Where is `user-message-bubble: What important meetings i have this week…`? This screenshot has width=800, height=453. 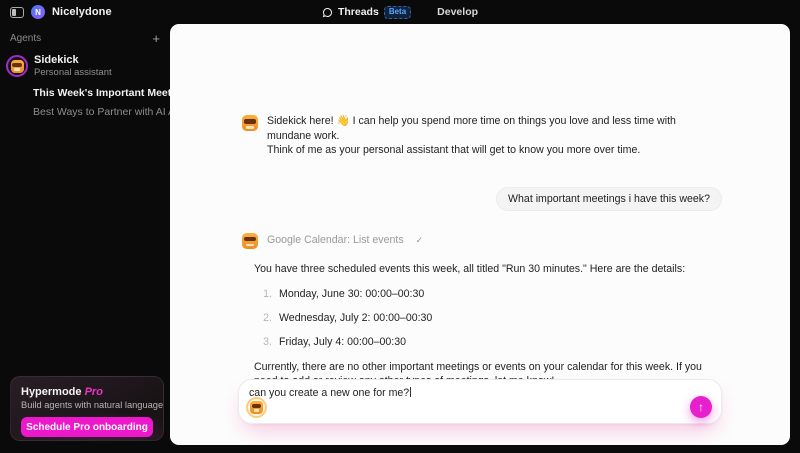 user-message-bubble: What important meetings i have this week… is located at coordinates (609, 198).